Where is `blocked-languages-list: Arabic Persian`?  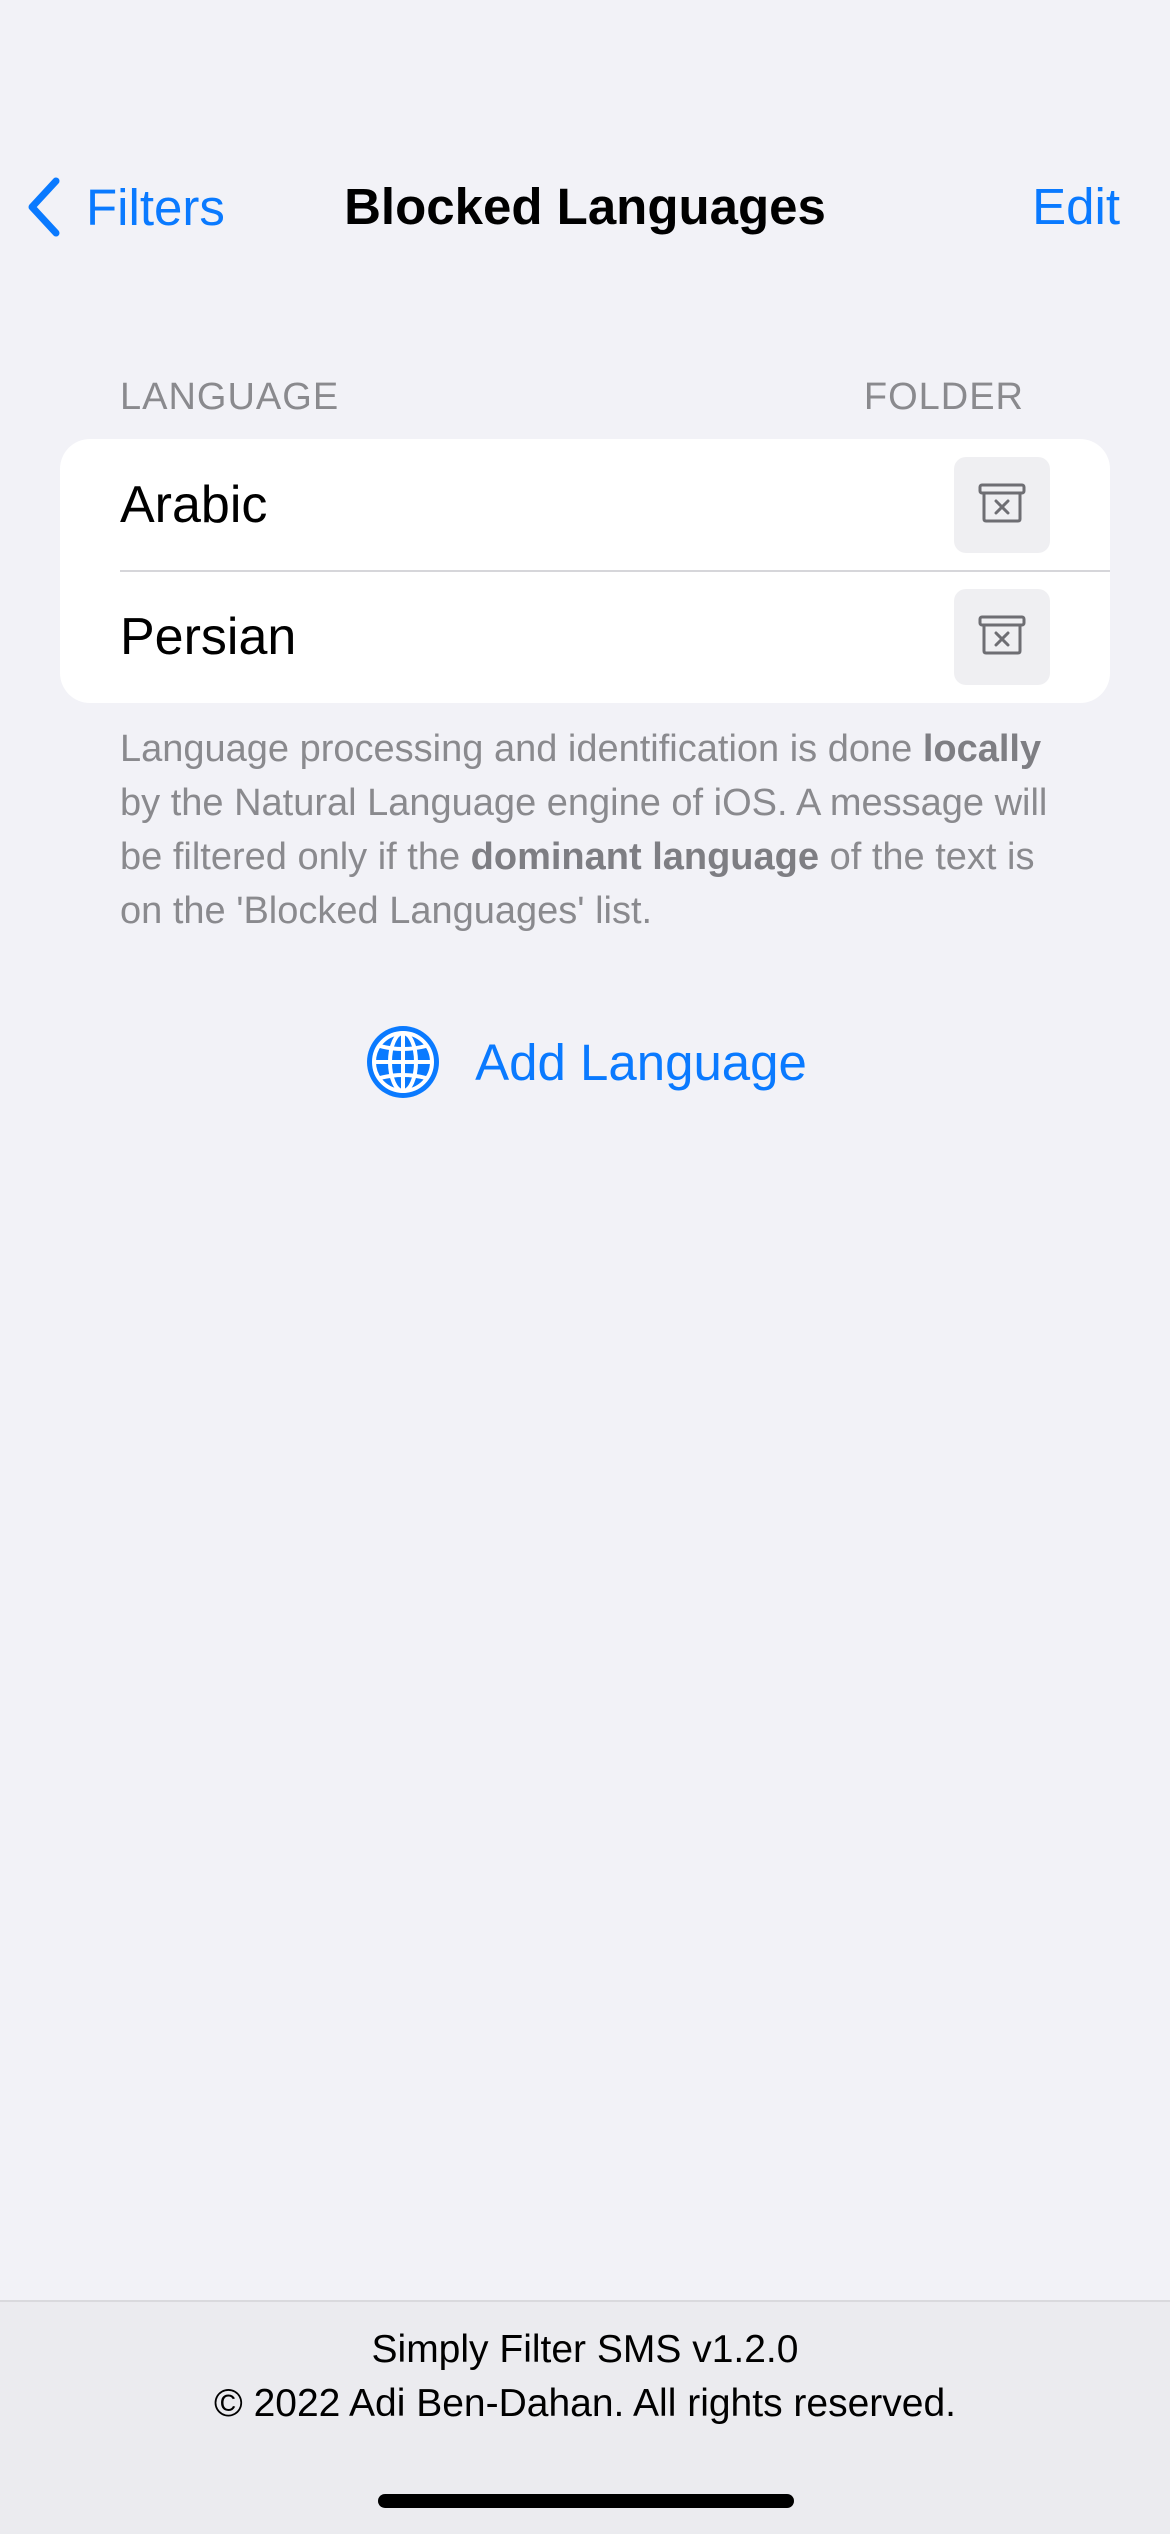
blocked-languages-list: Arabic Persian is located at coordinates (585, 571).